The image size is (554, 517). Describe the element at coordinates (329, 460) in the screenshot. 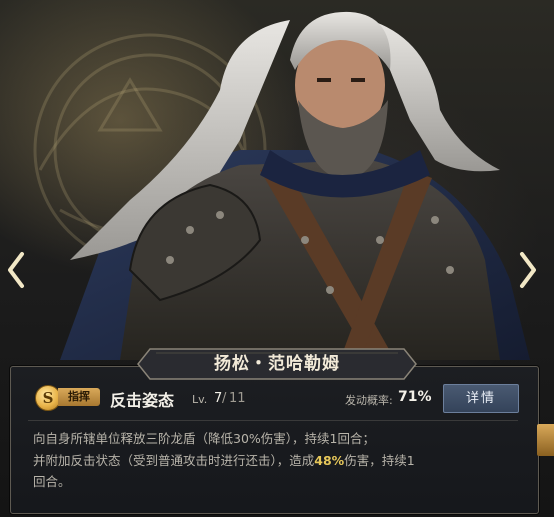

I see `damage-percent: 48%` at that location.